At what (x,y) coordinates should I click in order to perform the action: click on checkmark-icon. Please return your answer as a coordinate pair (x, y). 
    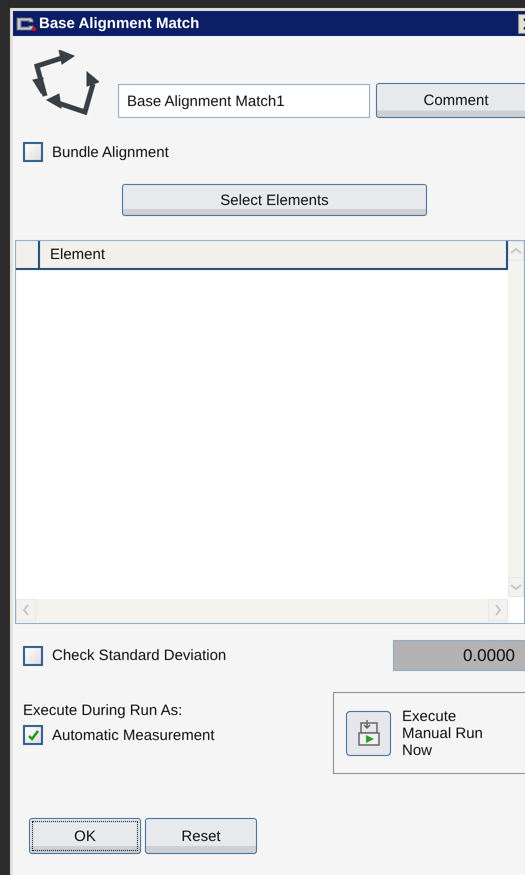
    Looking at the image, I should click on (33, 735).